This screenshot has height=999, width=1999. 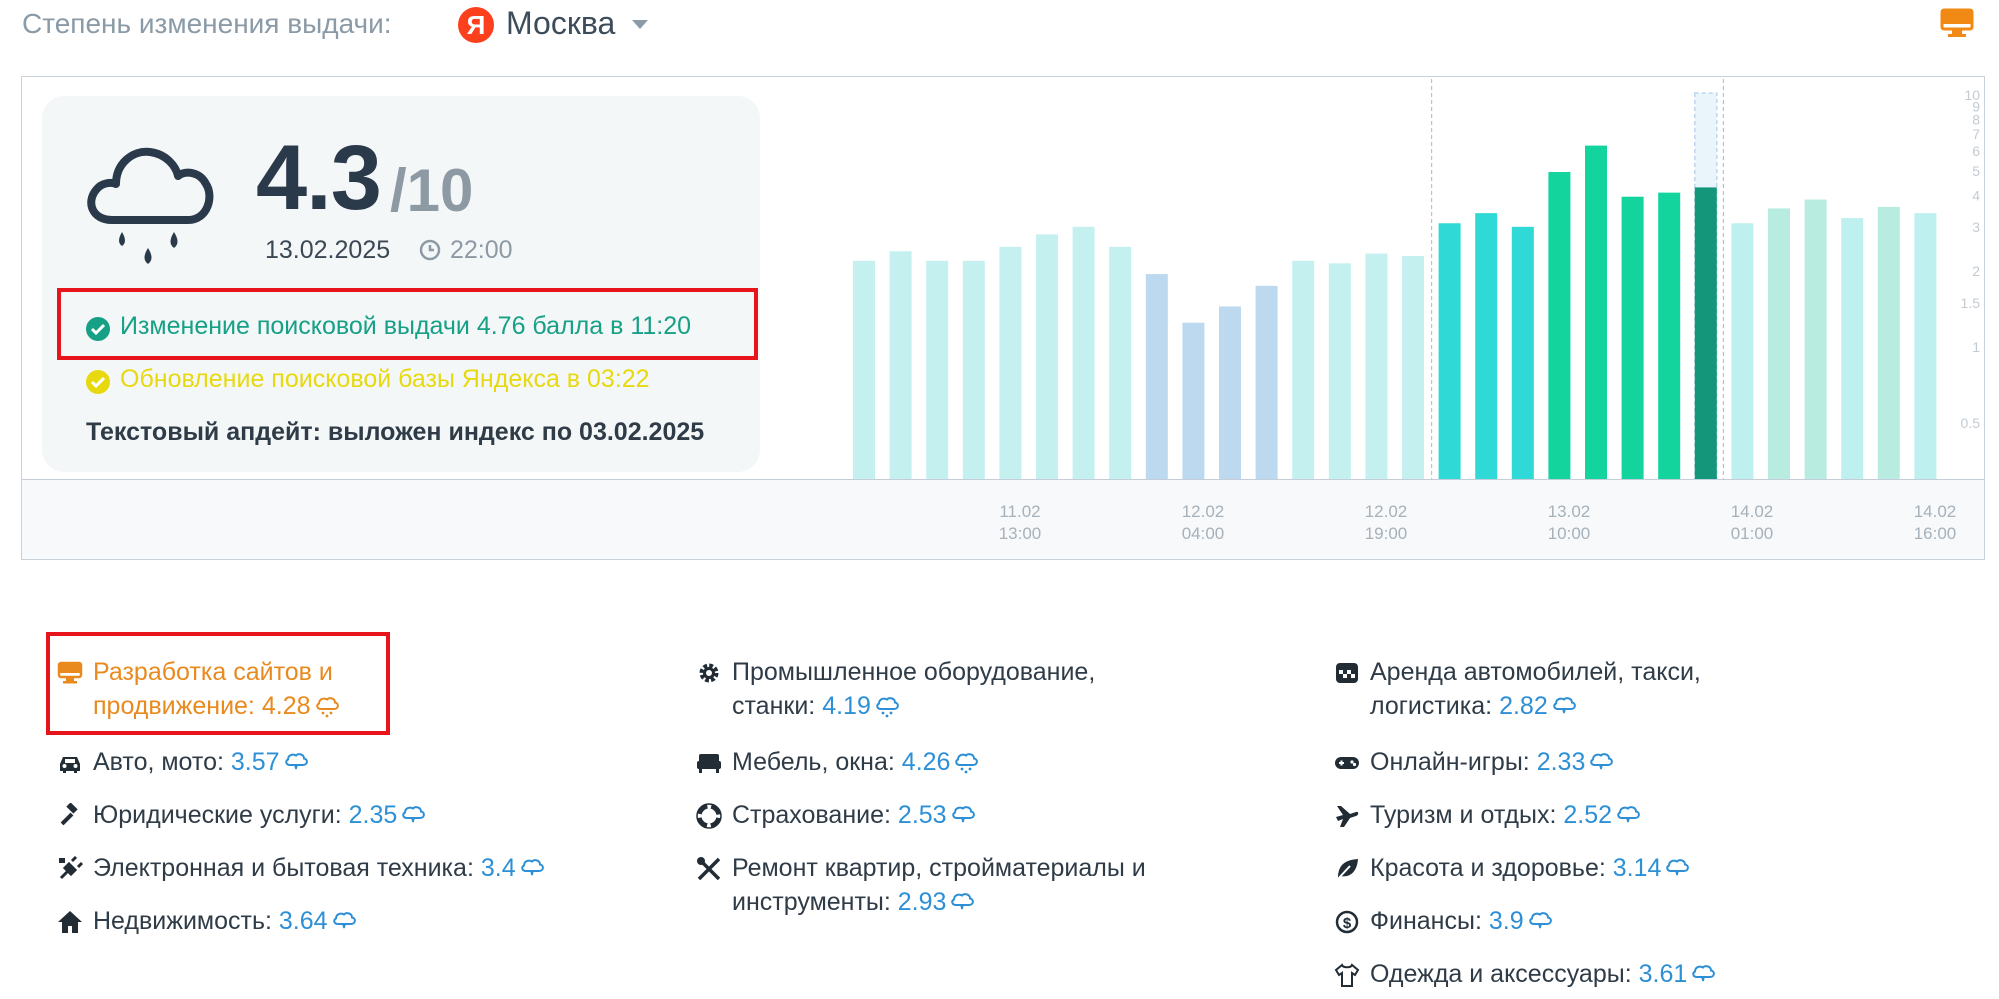 I want to click on category-name: Туризм и отдых:, so click(x=1463, y=815).